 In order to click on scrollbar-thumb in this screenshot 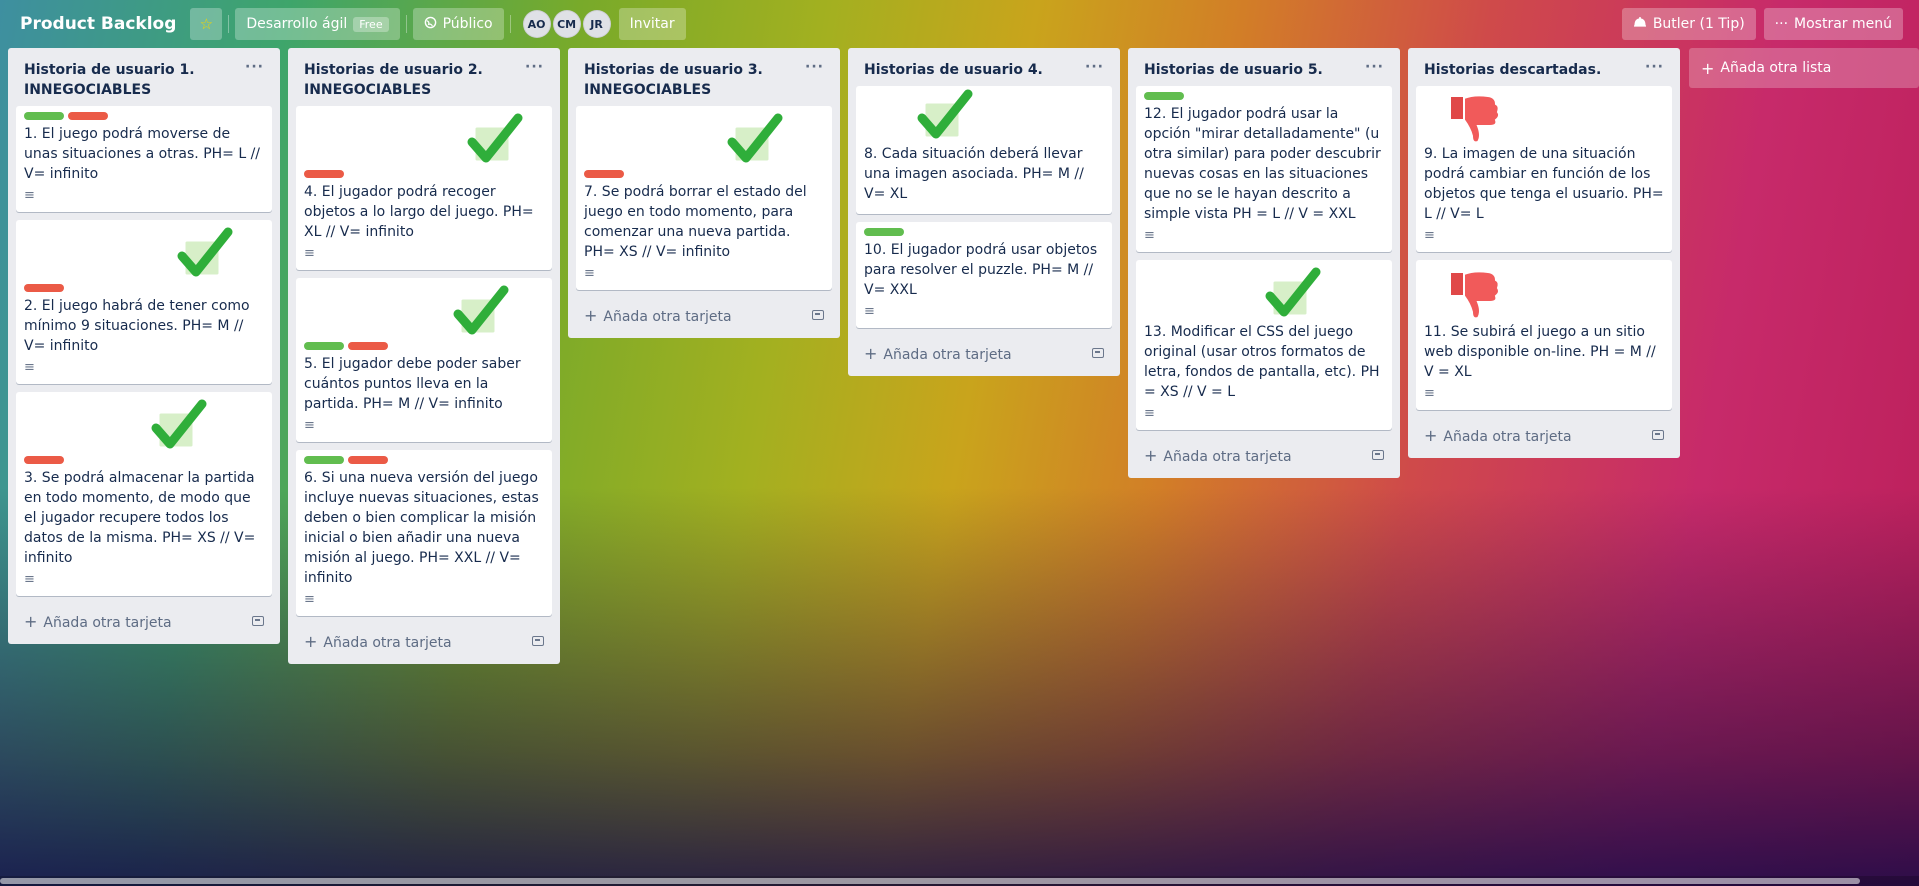, I will do `click(930, 881)`.